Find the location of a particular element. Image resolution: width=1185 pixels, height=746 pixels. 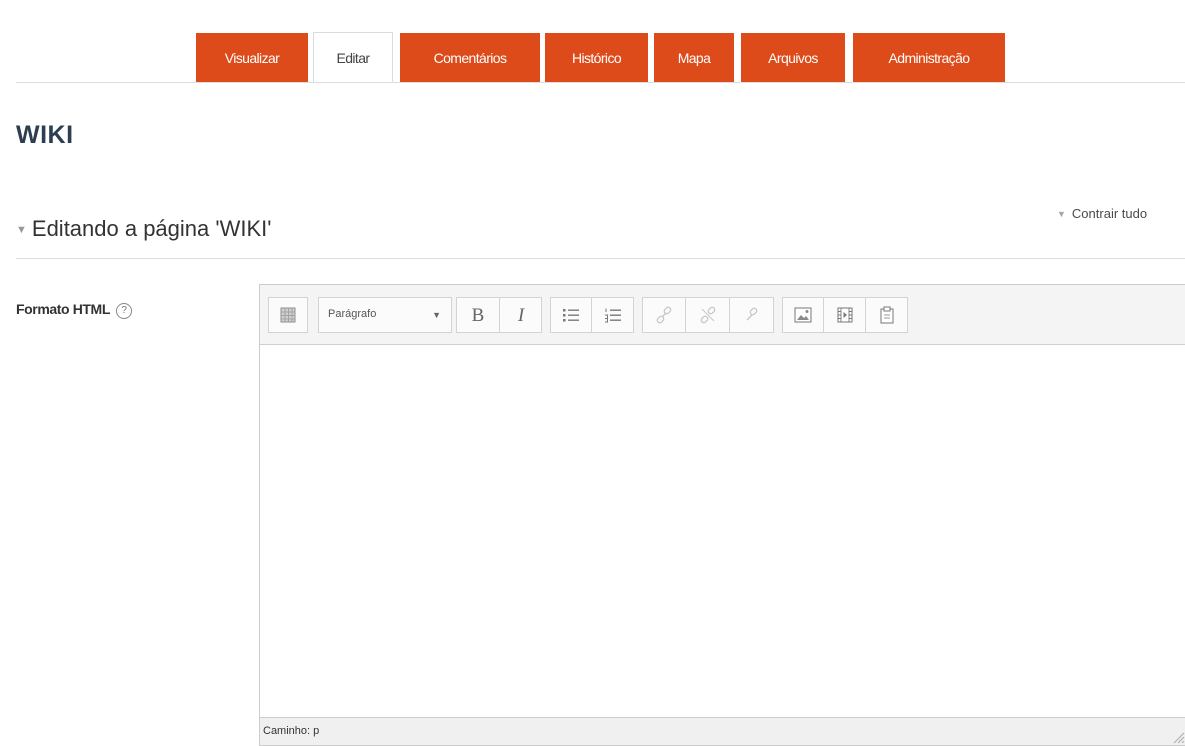

media-icon is located at coordinates (844, 315).